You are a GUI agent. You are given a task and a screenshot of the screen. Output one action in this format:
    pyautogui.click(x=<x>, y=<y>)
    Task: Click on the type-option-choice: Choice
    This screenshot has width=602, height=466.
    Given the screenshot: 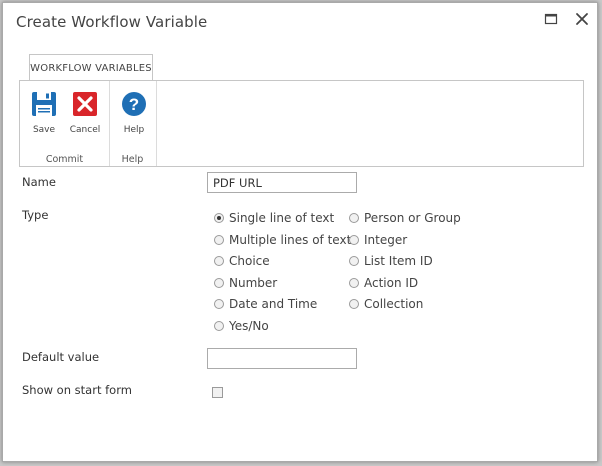 What is the action you would take?
    pyautogui.click(x=242, y=261)
    